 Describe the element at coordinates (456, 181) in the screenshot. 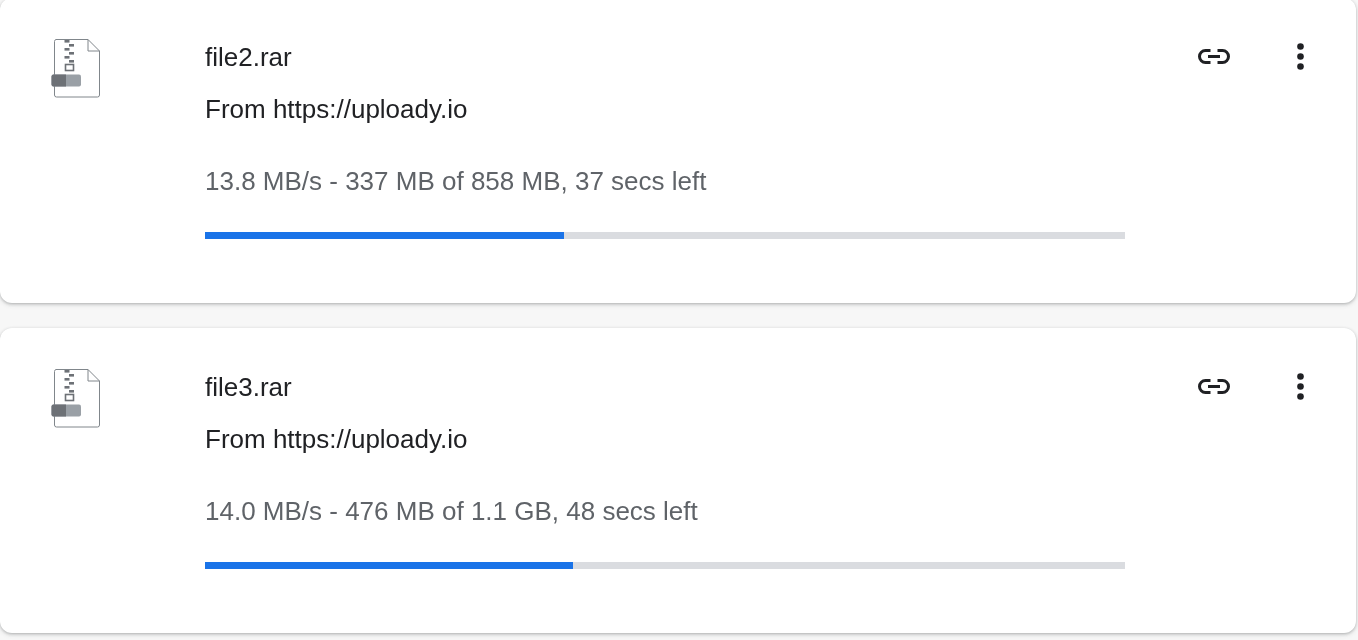

I see `download-status: 13.8 MB/s - 337 MB of 858 MB, 37 secs left` at that location.